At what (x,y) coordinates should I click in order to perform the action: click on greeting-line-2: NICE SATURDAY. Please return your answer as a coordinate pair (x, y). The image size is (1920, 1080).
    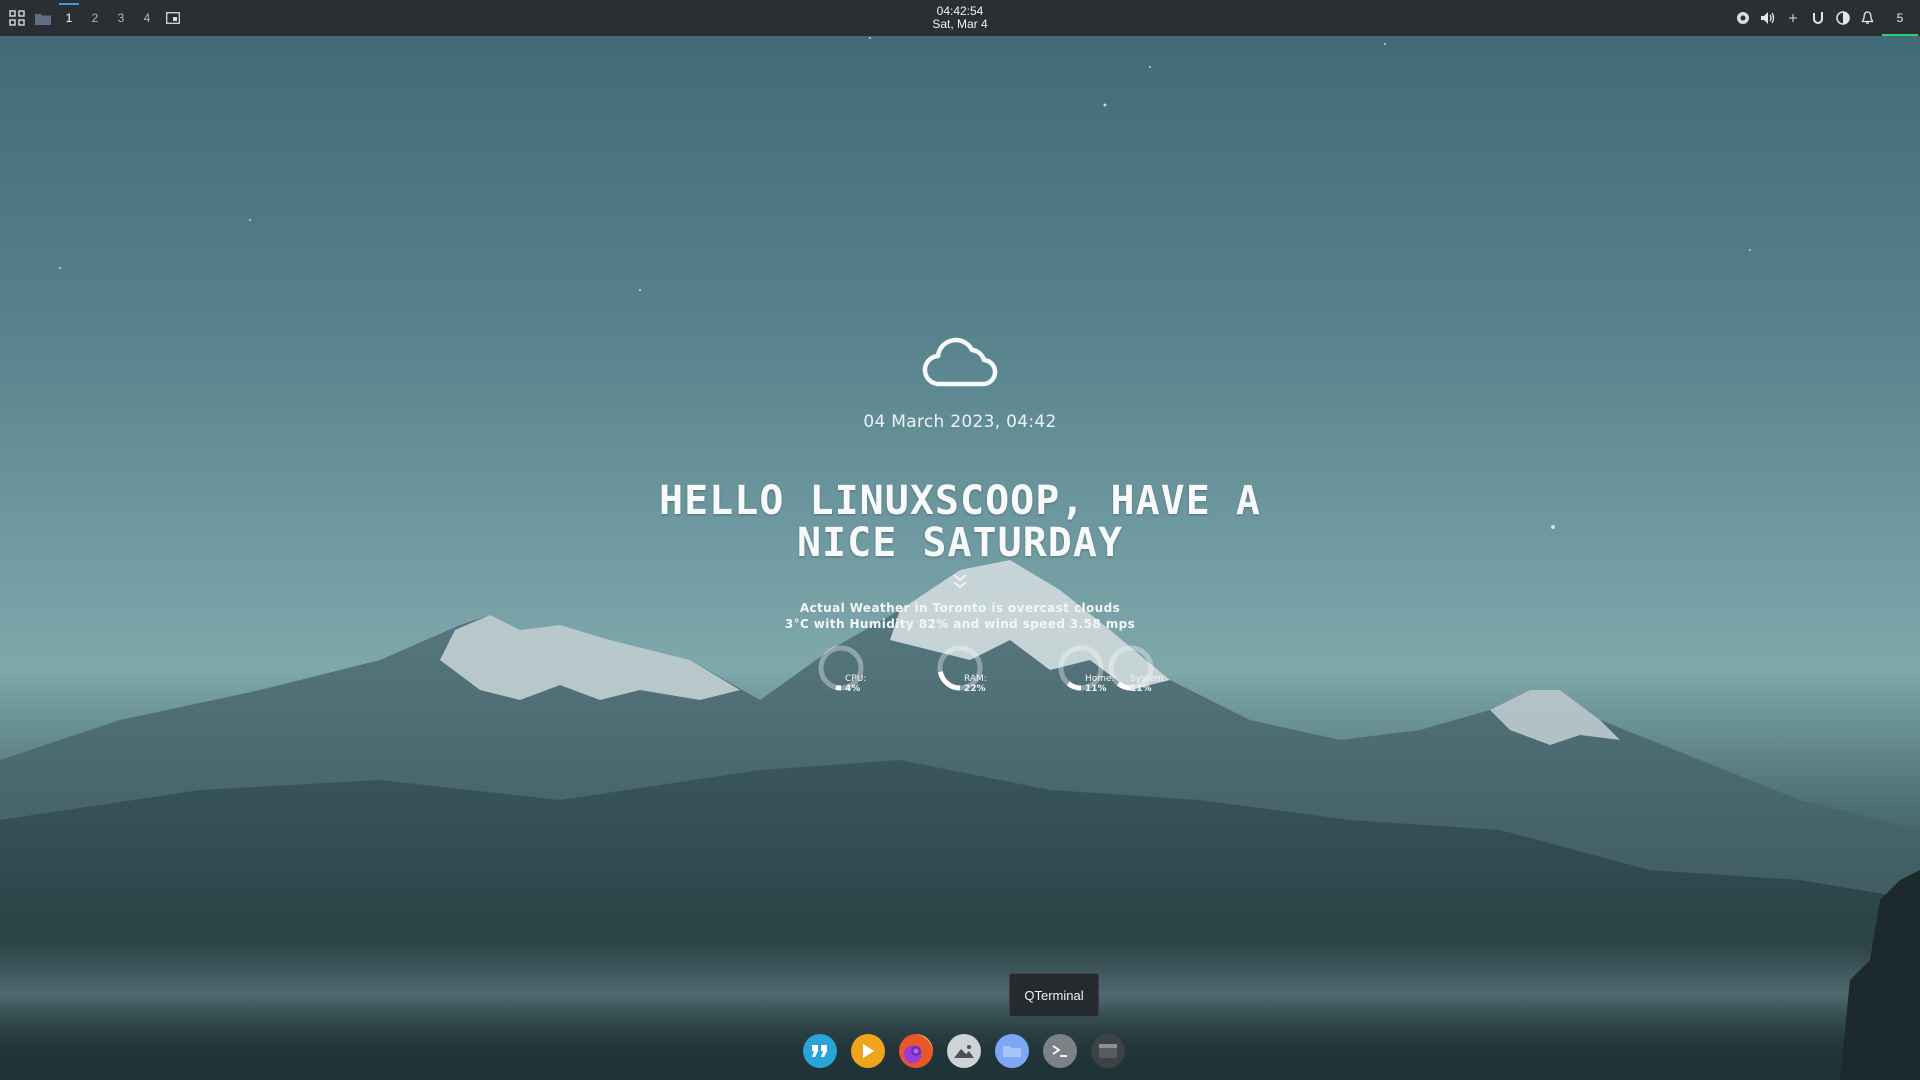
    Looking at the image, I should click on (960, 543).